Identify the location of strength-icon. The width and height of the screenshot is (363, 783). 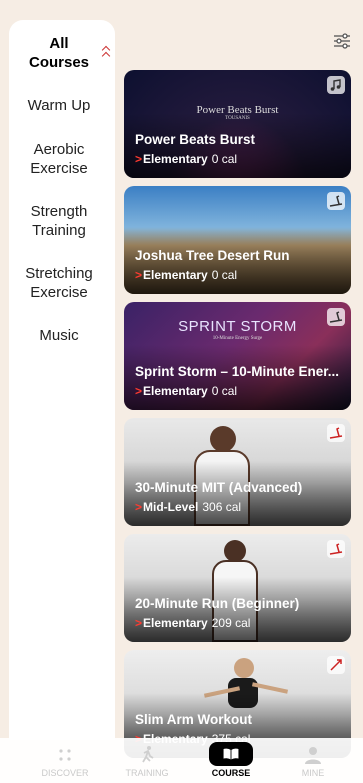
(336, 665).